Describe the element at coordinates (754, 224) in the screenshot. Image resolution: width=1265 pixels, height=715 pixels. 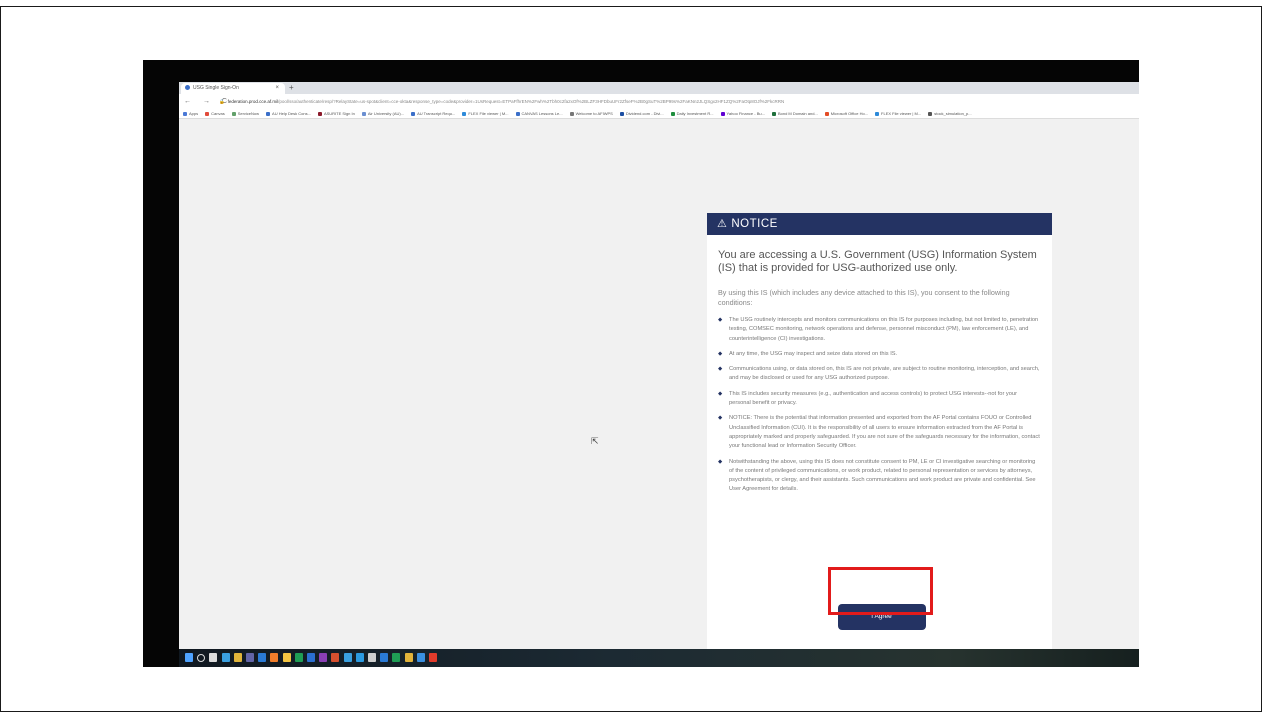
I see `notice-header-label: NOTICE` at that location.